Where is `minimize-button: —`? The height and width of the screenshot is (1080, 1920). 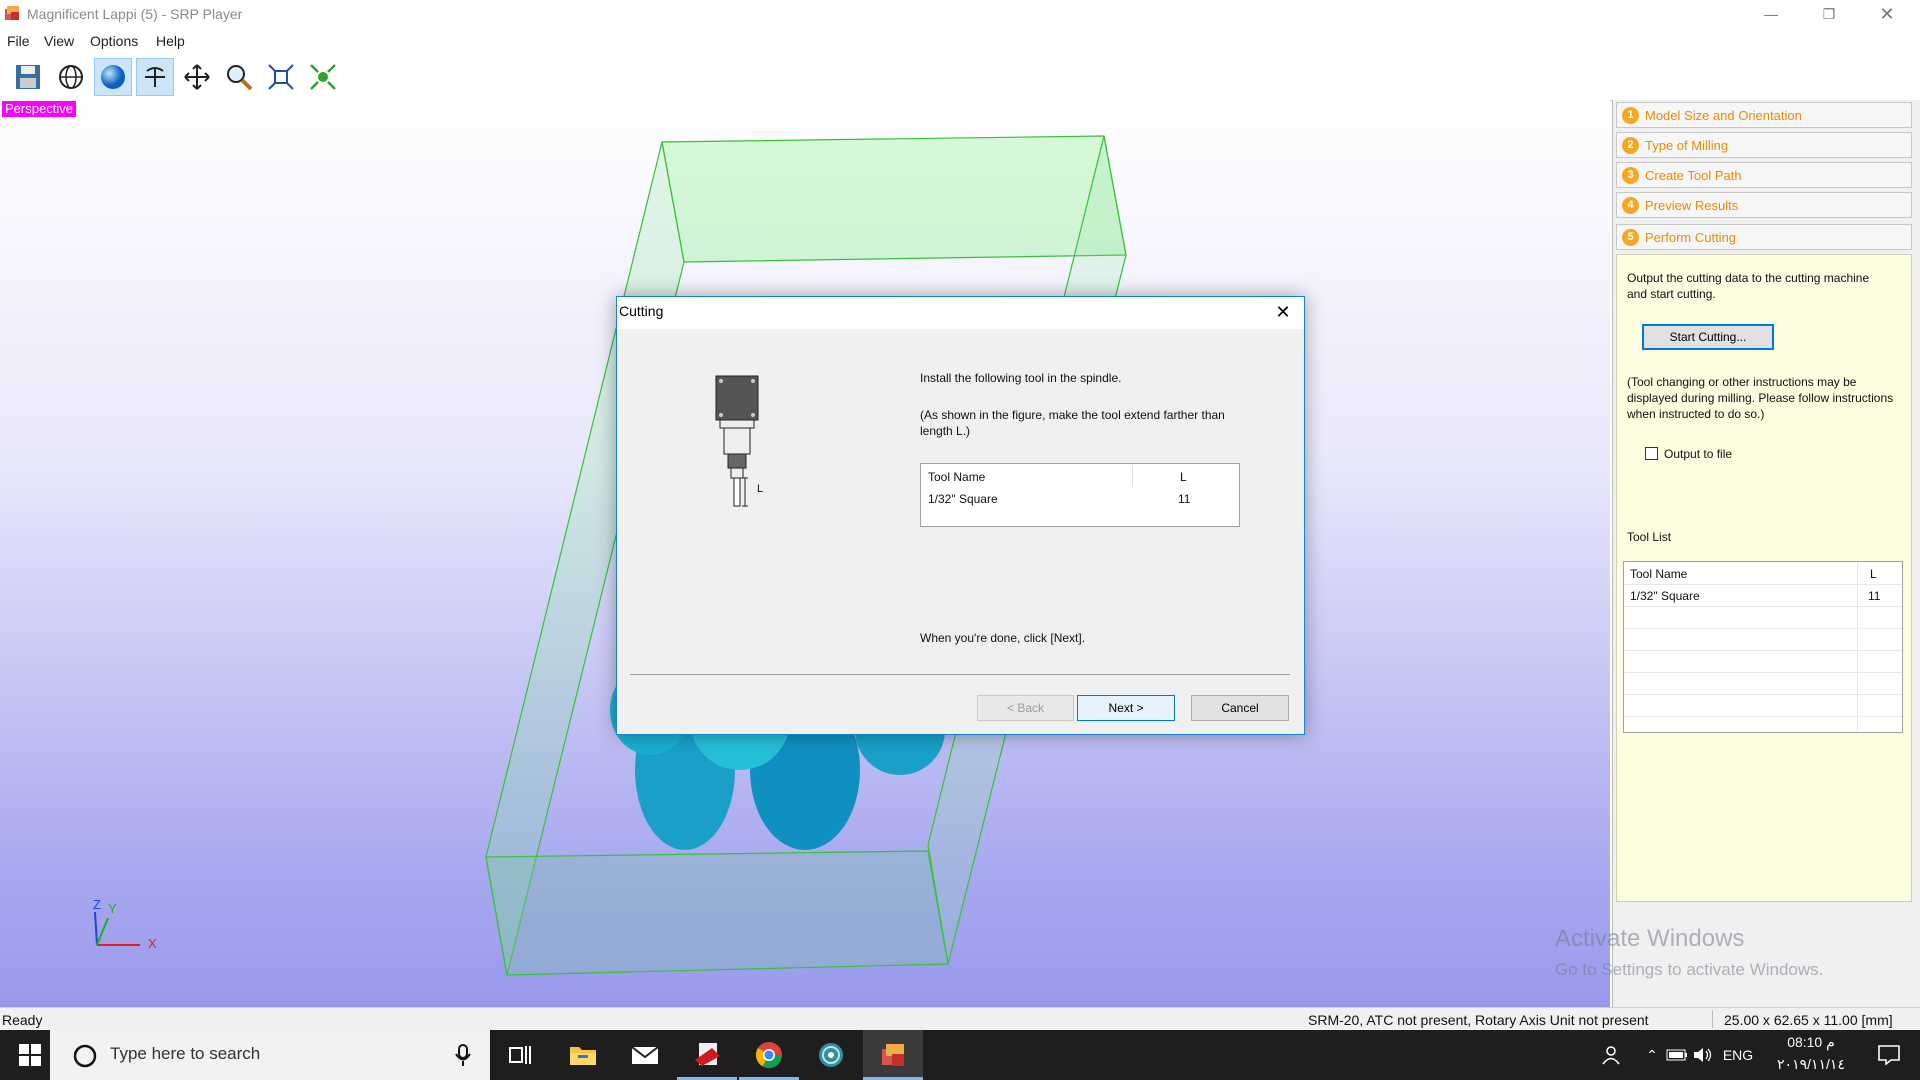
minimize-button: — is located at coordinates (1771, 15).